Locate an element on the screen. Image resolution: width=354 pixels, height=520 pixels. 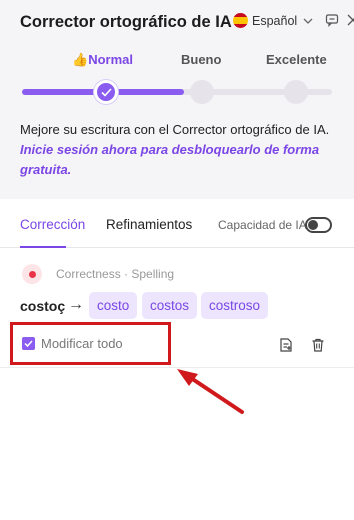
check-icon is located at coordinates (106, 92).